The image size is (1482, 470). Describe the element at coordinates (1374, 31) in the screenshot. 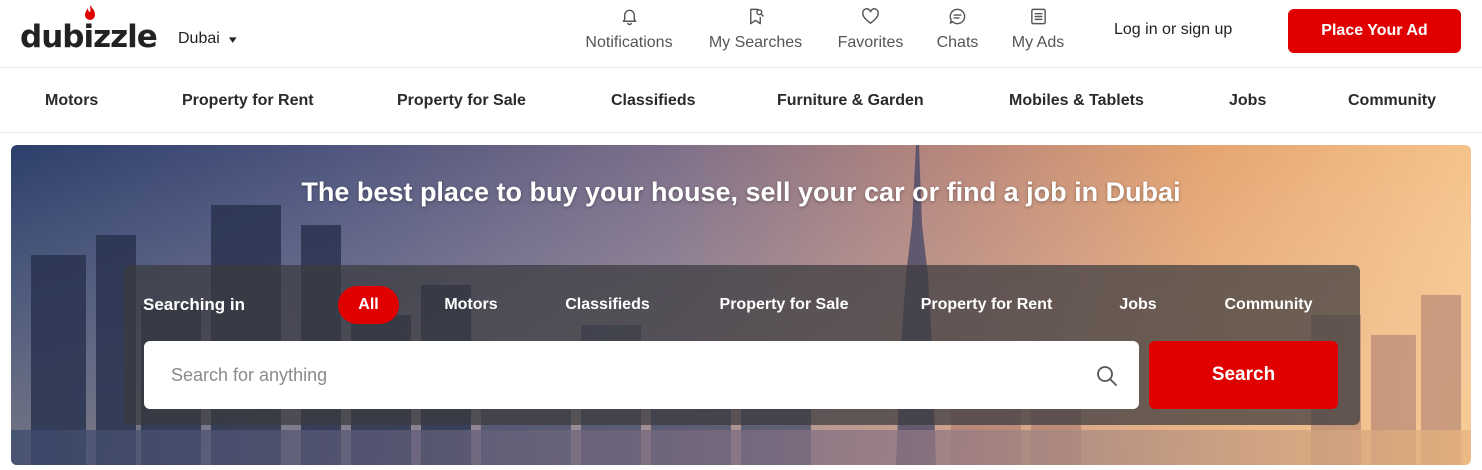

I see `place-your-ad-button: Place Your Ad` at that location.